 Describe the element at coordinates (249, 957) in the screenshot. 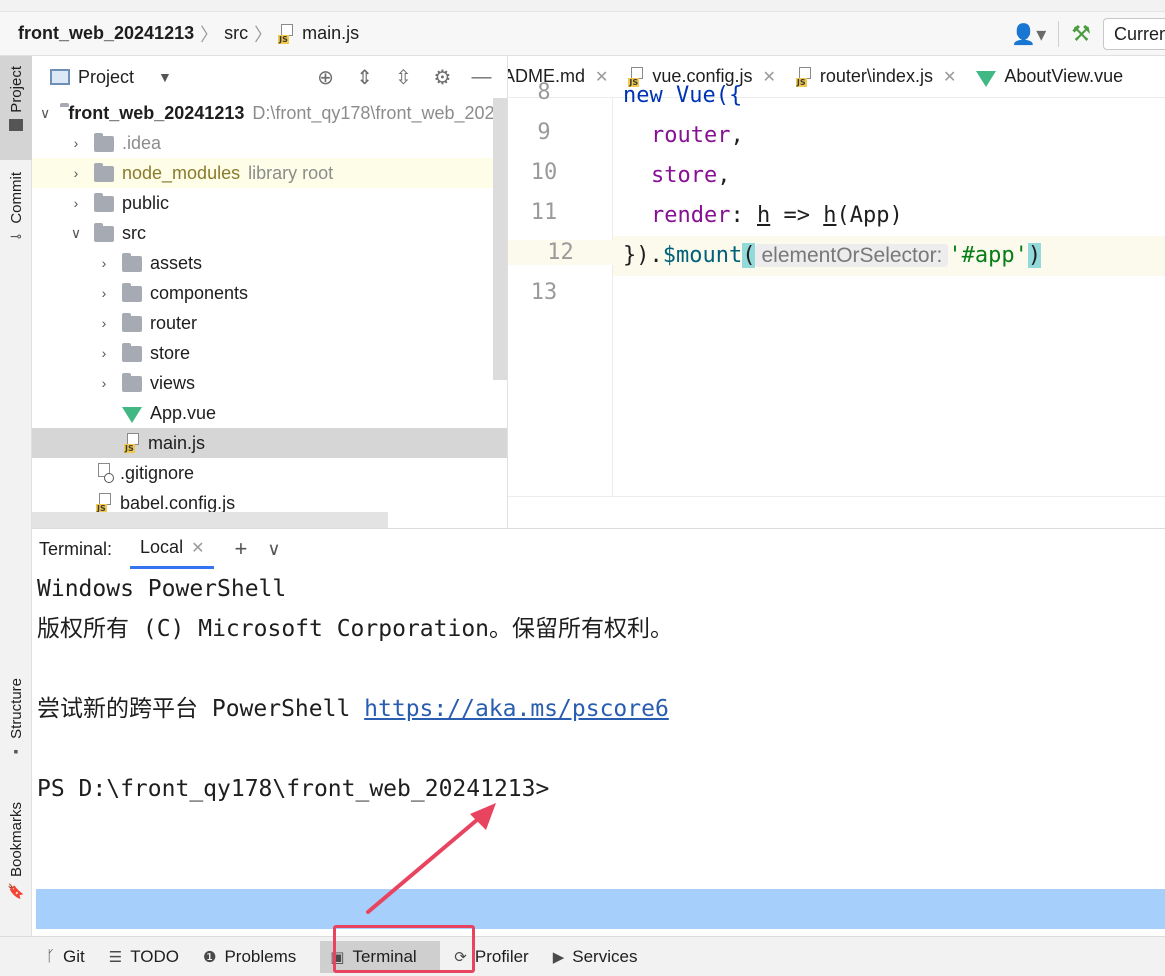

I see `problems-tool-button: ❶ Problems` at that location.